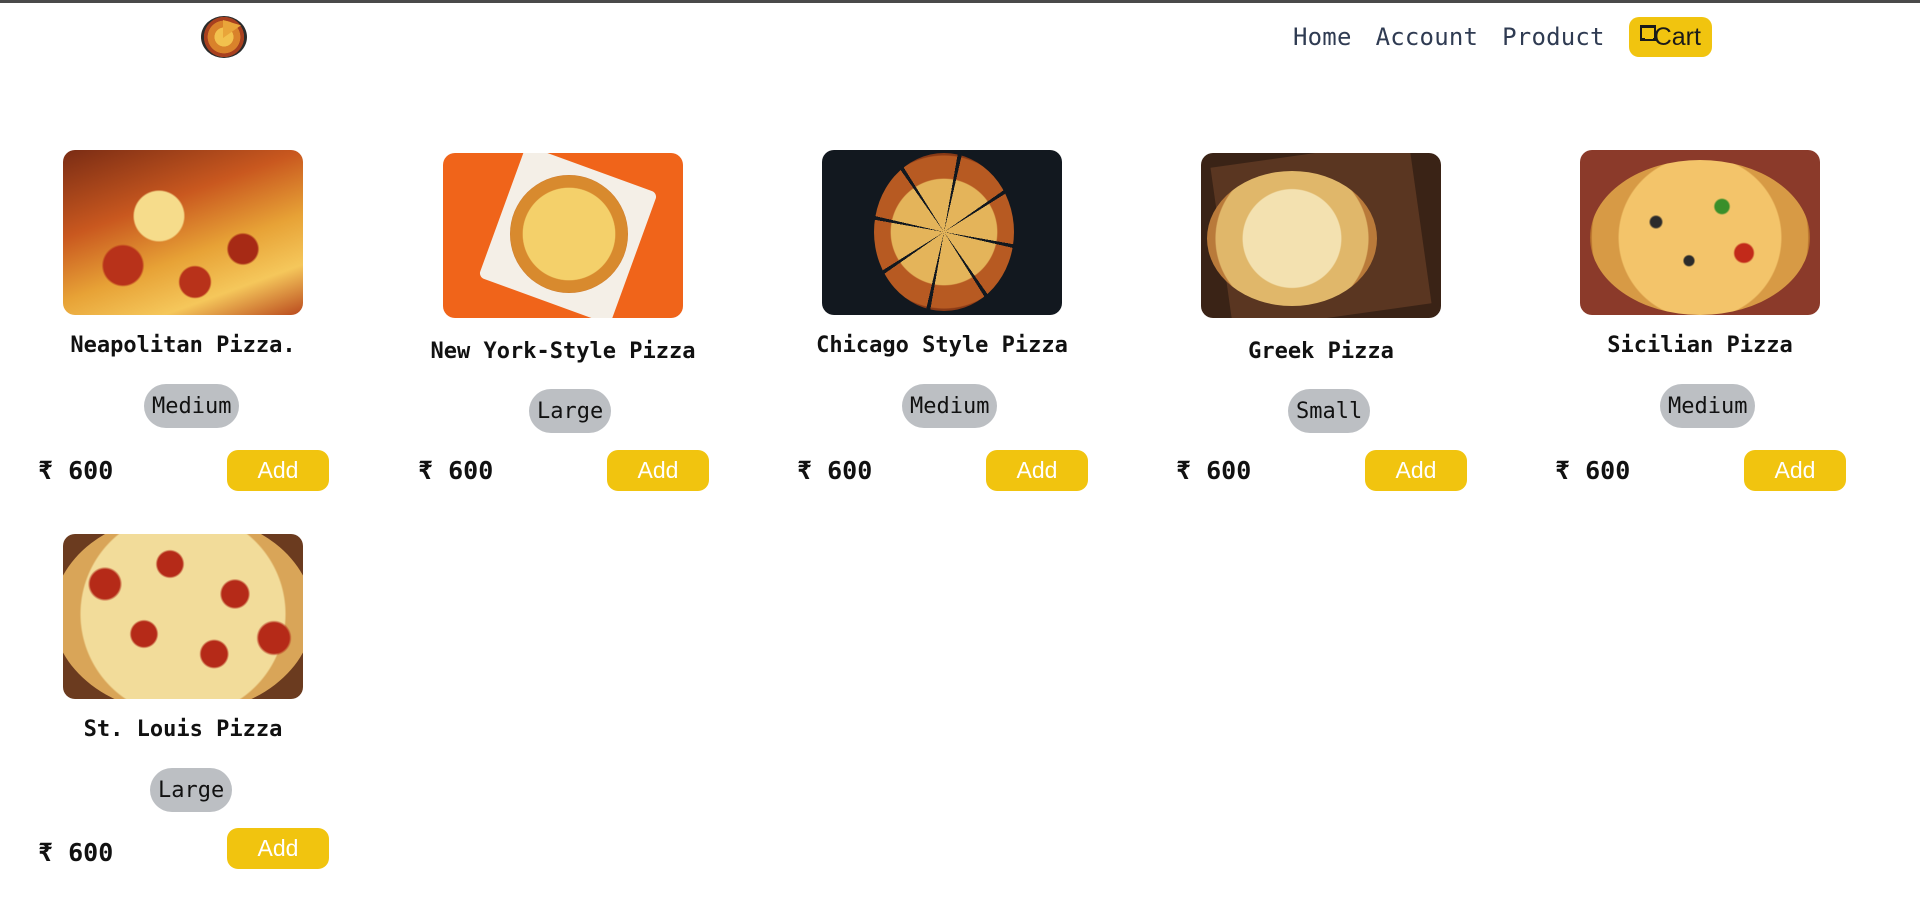  What do you see at coordinates (1647, 33) in the screenshot?
I see `cart-icon` at bounding box center [1647, 33].